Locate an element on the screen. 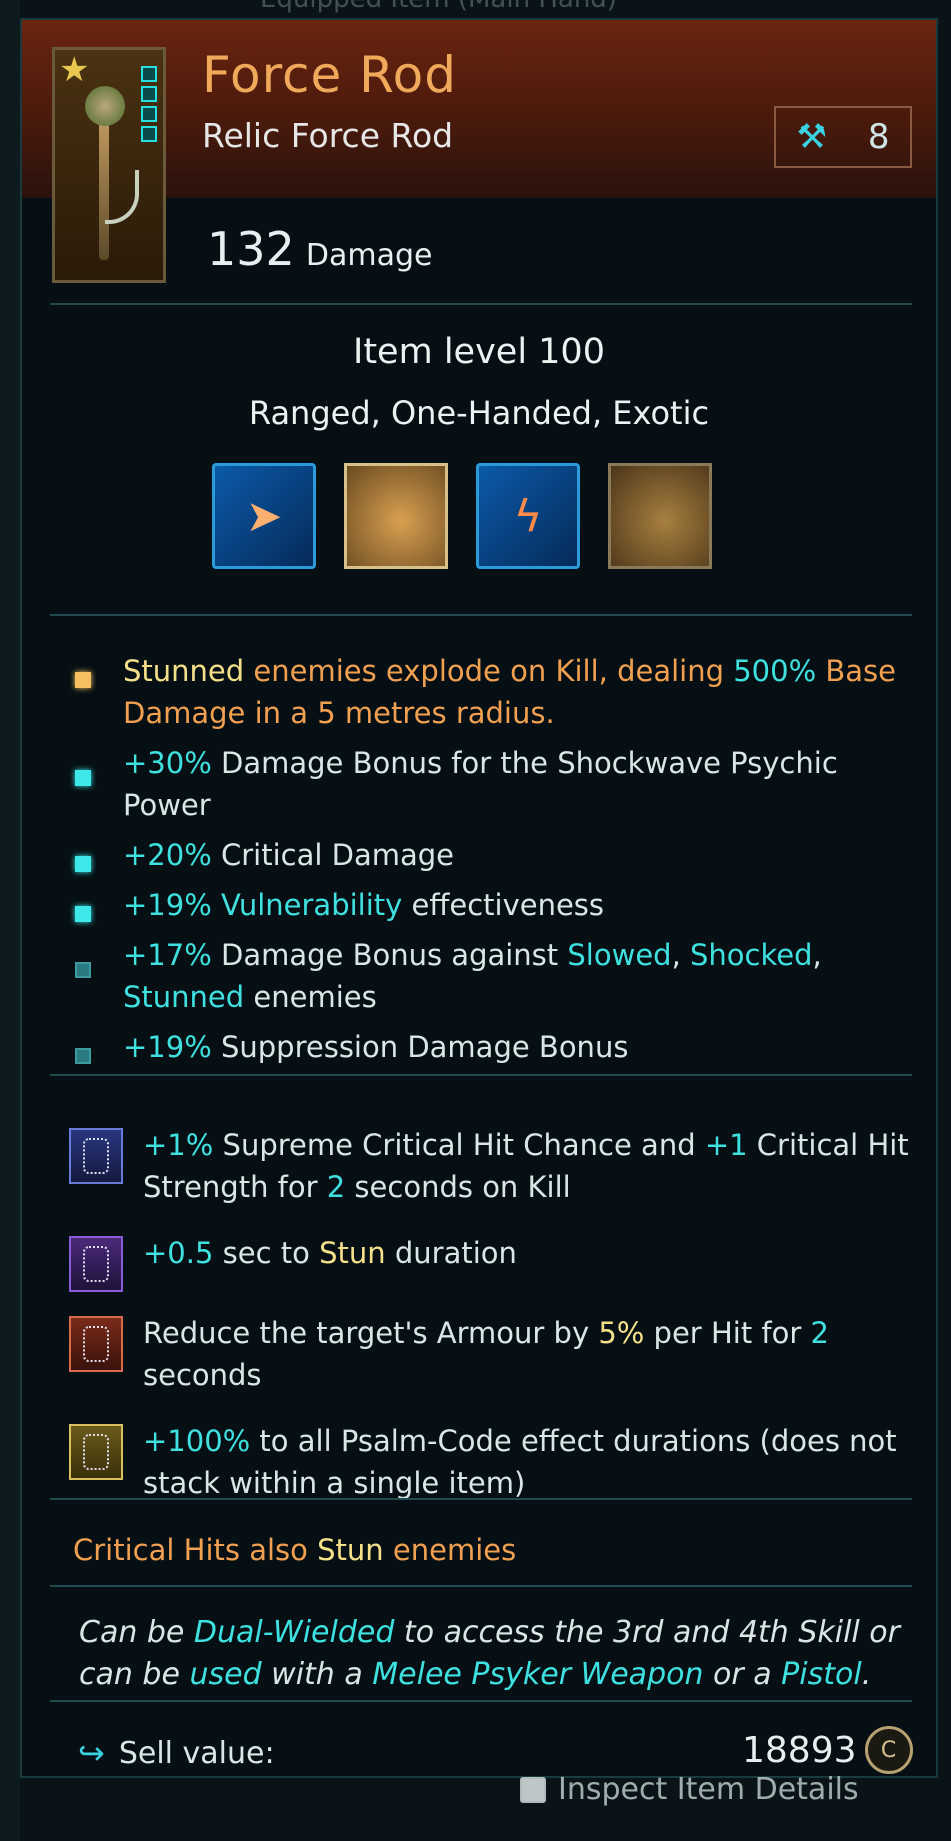  item-thumbnail: ★ is located at coordinates (109, 165).